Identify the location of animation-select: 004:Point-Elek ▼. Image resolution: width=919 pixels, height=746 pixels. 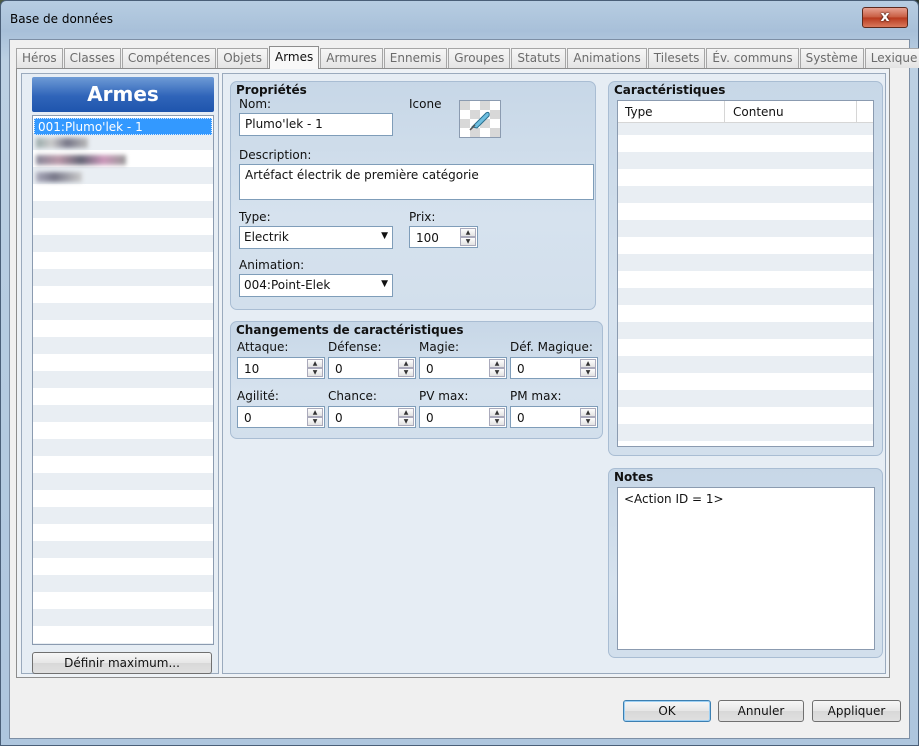
(316, 285).